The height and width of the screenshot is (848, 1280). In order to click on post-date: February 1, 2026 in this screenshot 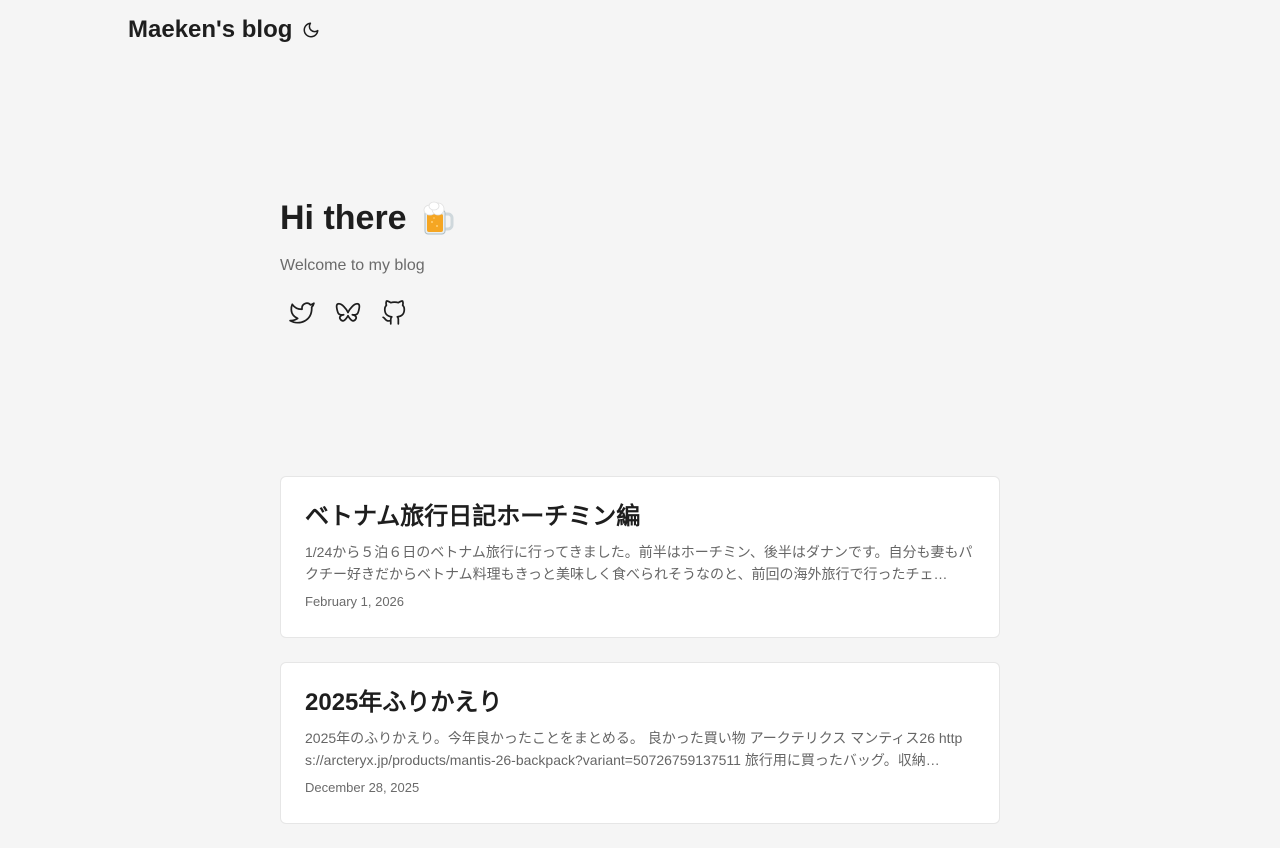, I will do `click(355, 601)`.